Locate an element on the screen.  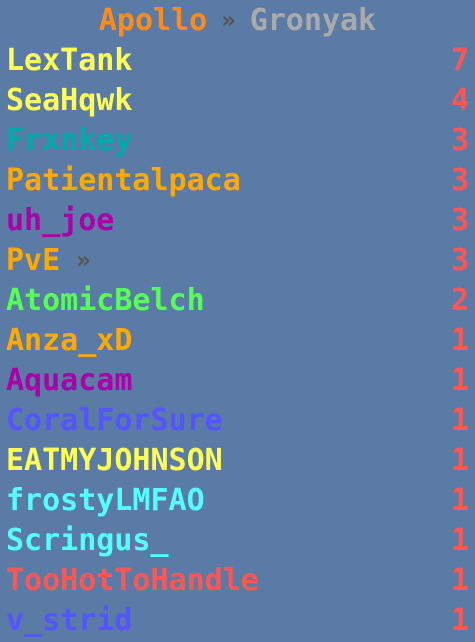
player-name: SeaHqwk is located at coordinates (69, 100).